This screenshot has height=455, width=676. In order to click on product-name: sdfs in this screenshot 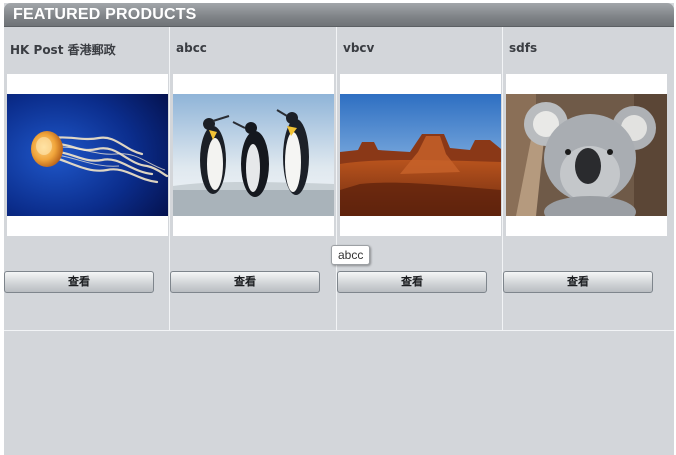, I will do `click(523, 48)`.